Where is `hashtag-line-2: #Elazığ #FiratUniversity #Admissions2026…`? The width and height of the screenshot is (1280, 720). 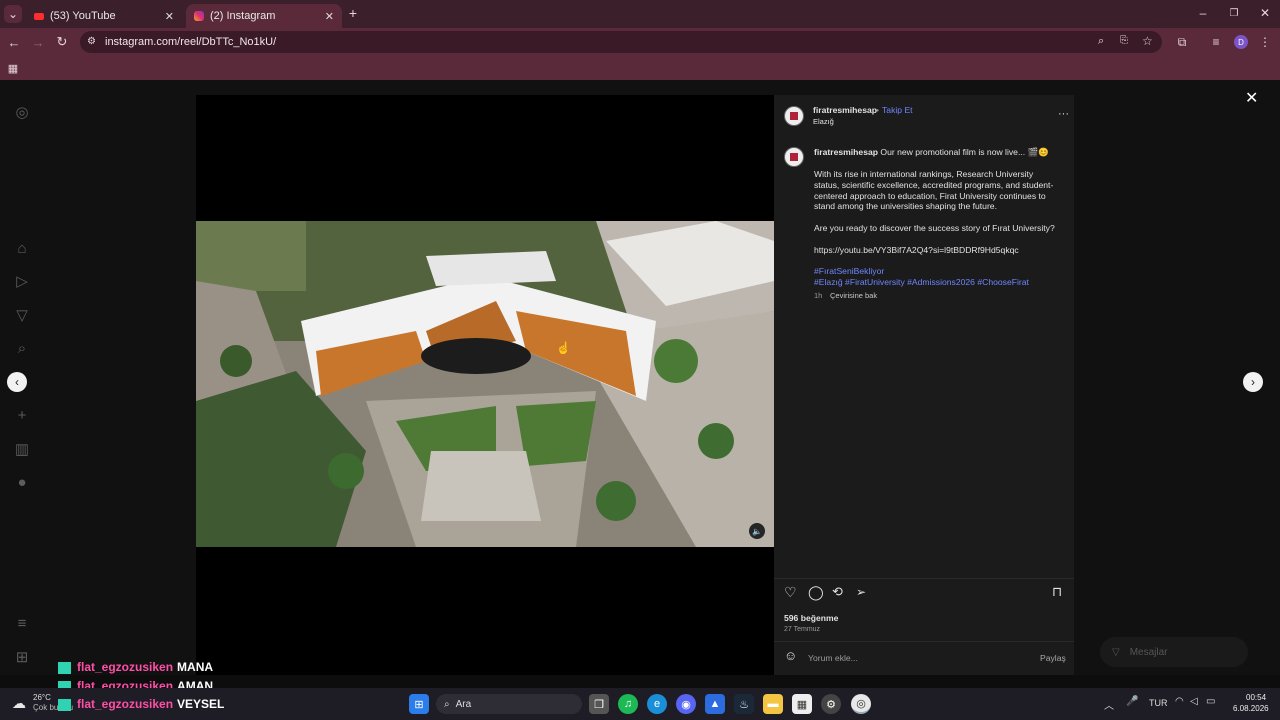 hashtag-line-2: #Elazığ #FiratUniversity #Admissions2026… is located at coordinates (921, 282).